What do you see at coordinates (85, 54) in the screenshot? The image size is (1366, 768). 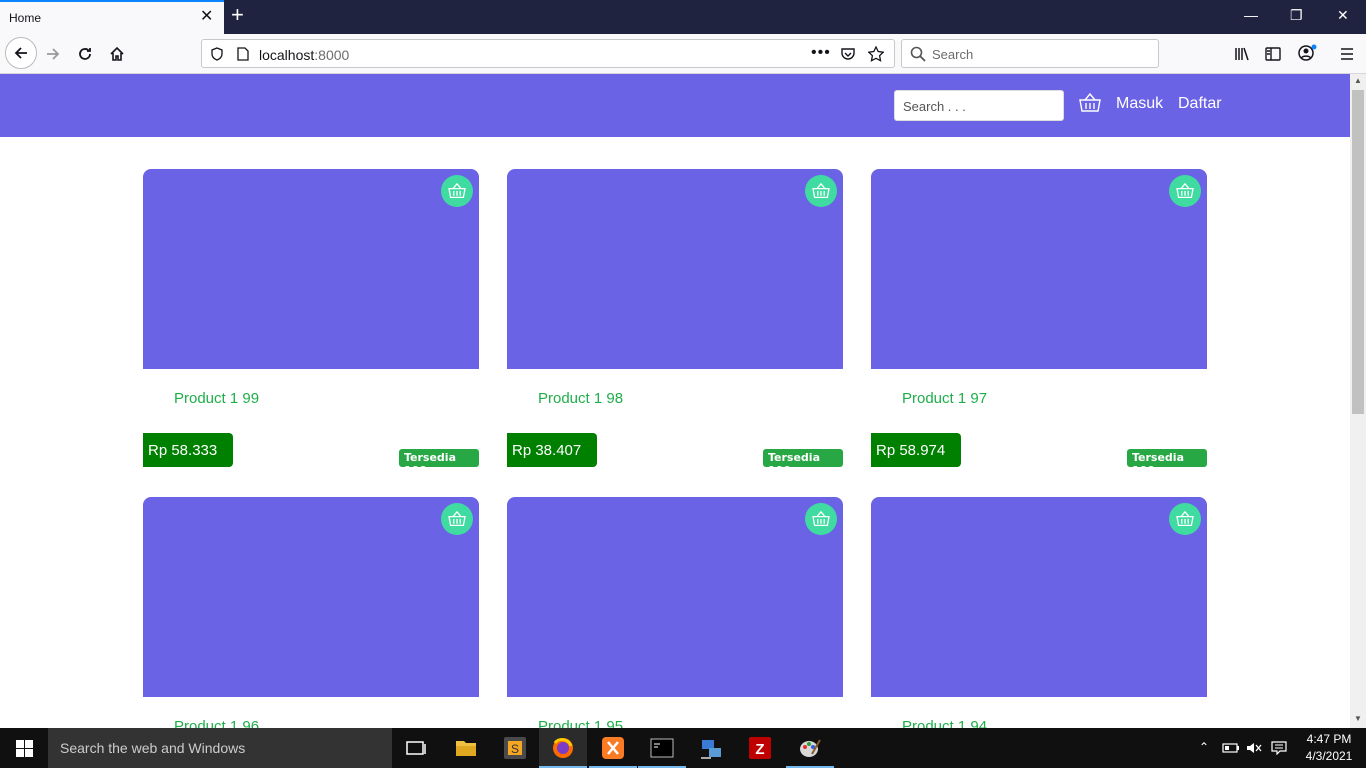 I see `reload-button` at bounding box center [85, 54].